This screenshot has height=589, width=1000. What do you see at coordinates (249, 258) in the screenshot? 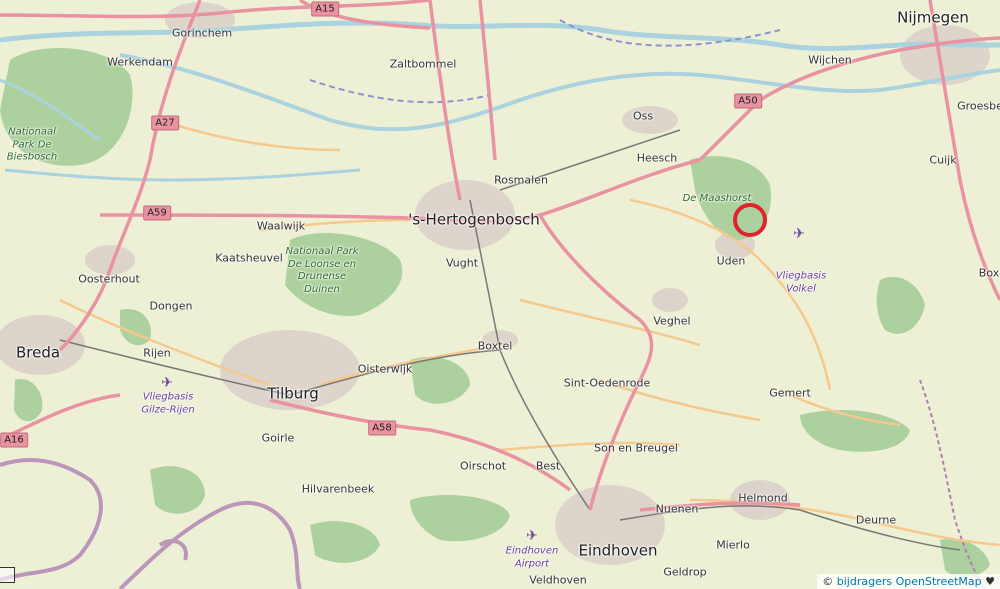
I see `city-label-kaatsheuvel: Kaatsheuvel` at bounding box center [249, 258].